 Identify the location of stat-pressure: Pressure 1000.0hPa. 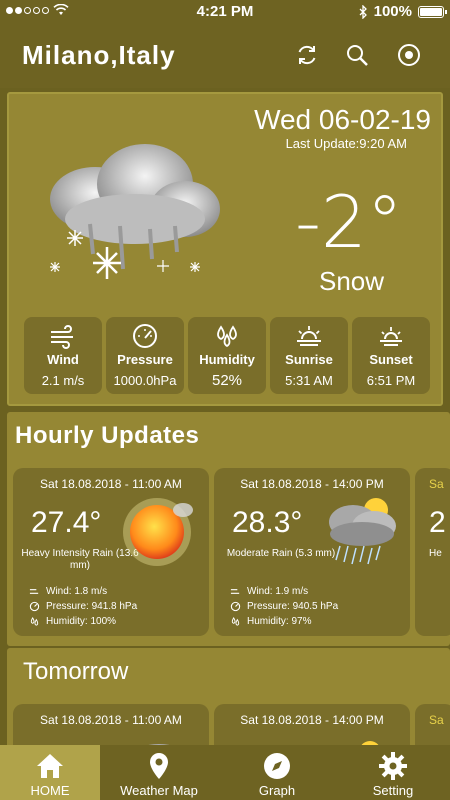
(145, 355).